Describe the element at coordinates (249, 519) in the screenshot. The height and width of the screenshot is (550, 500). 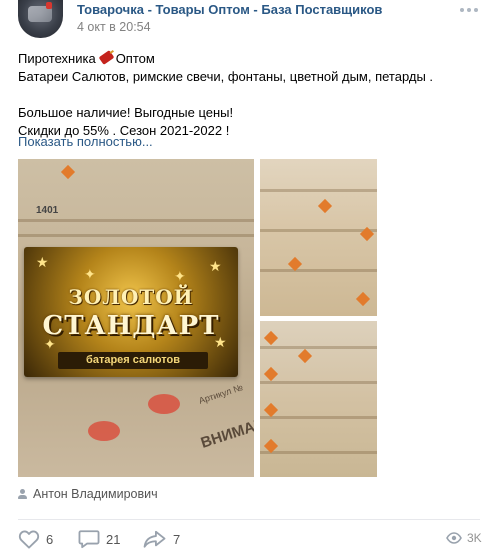
I see `actions-divider` at that location.